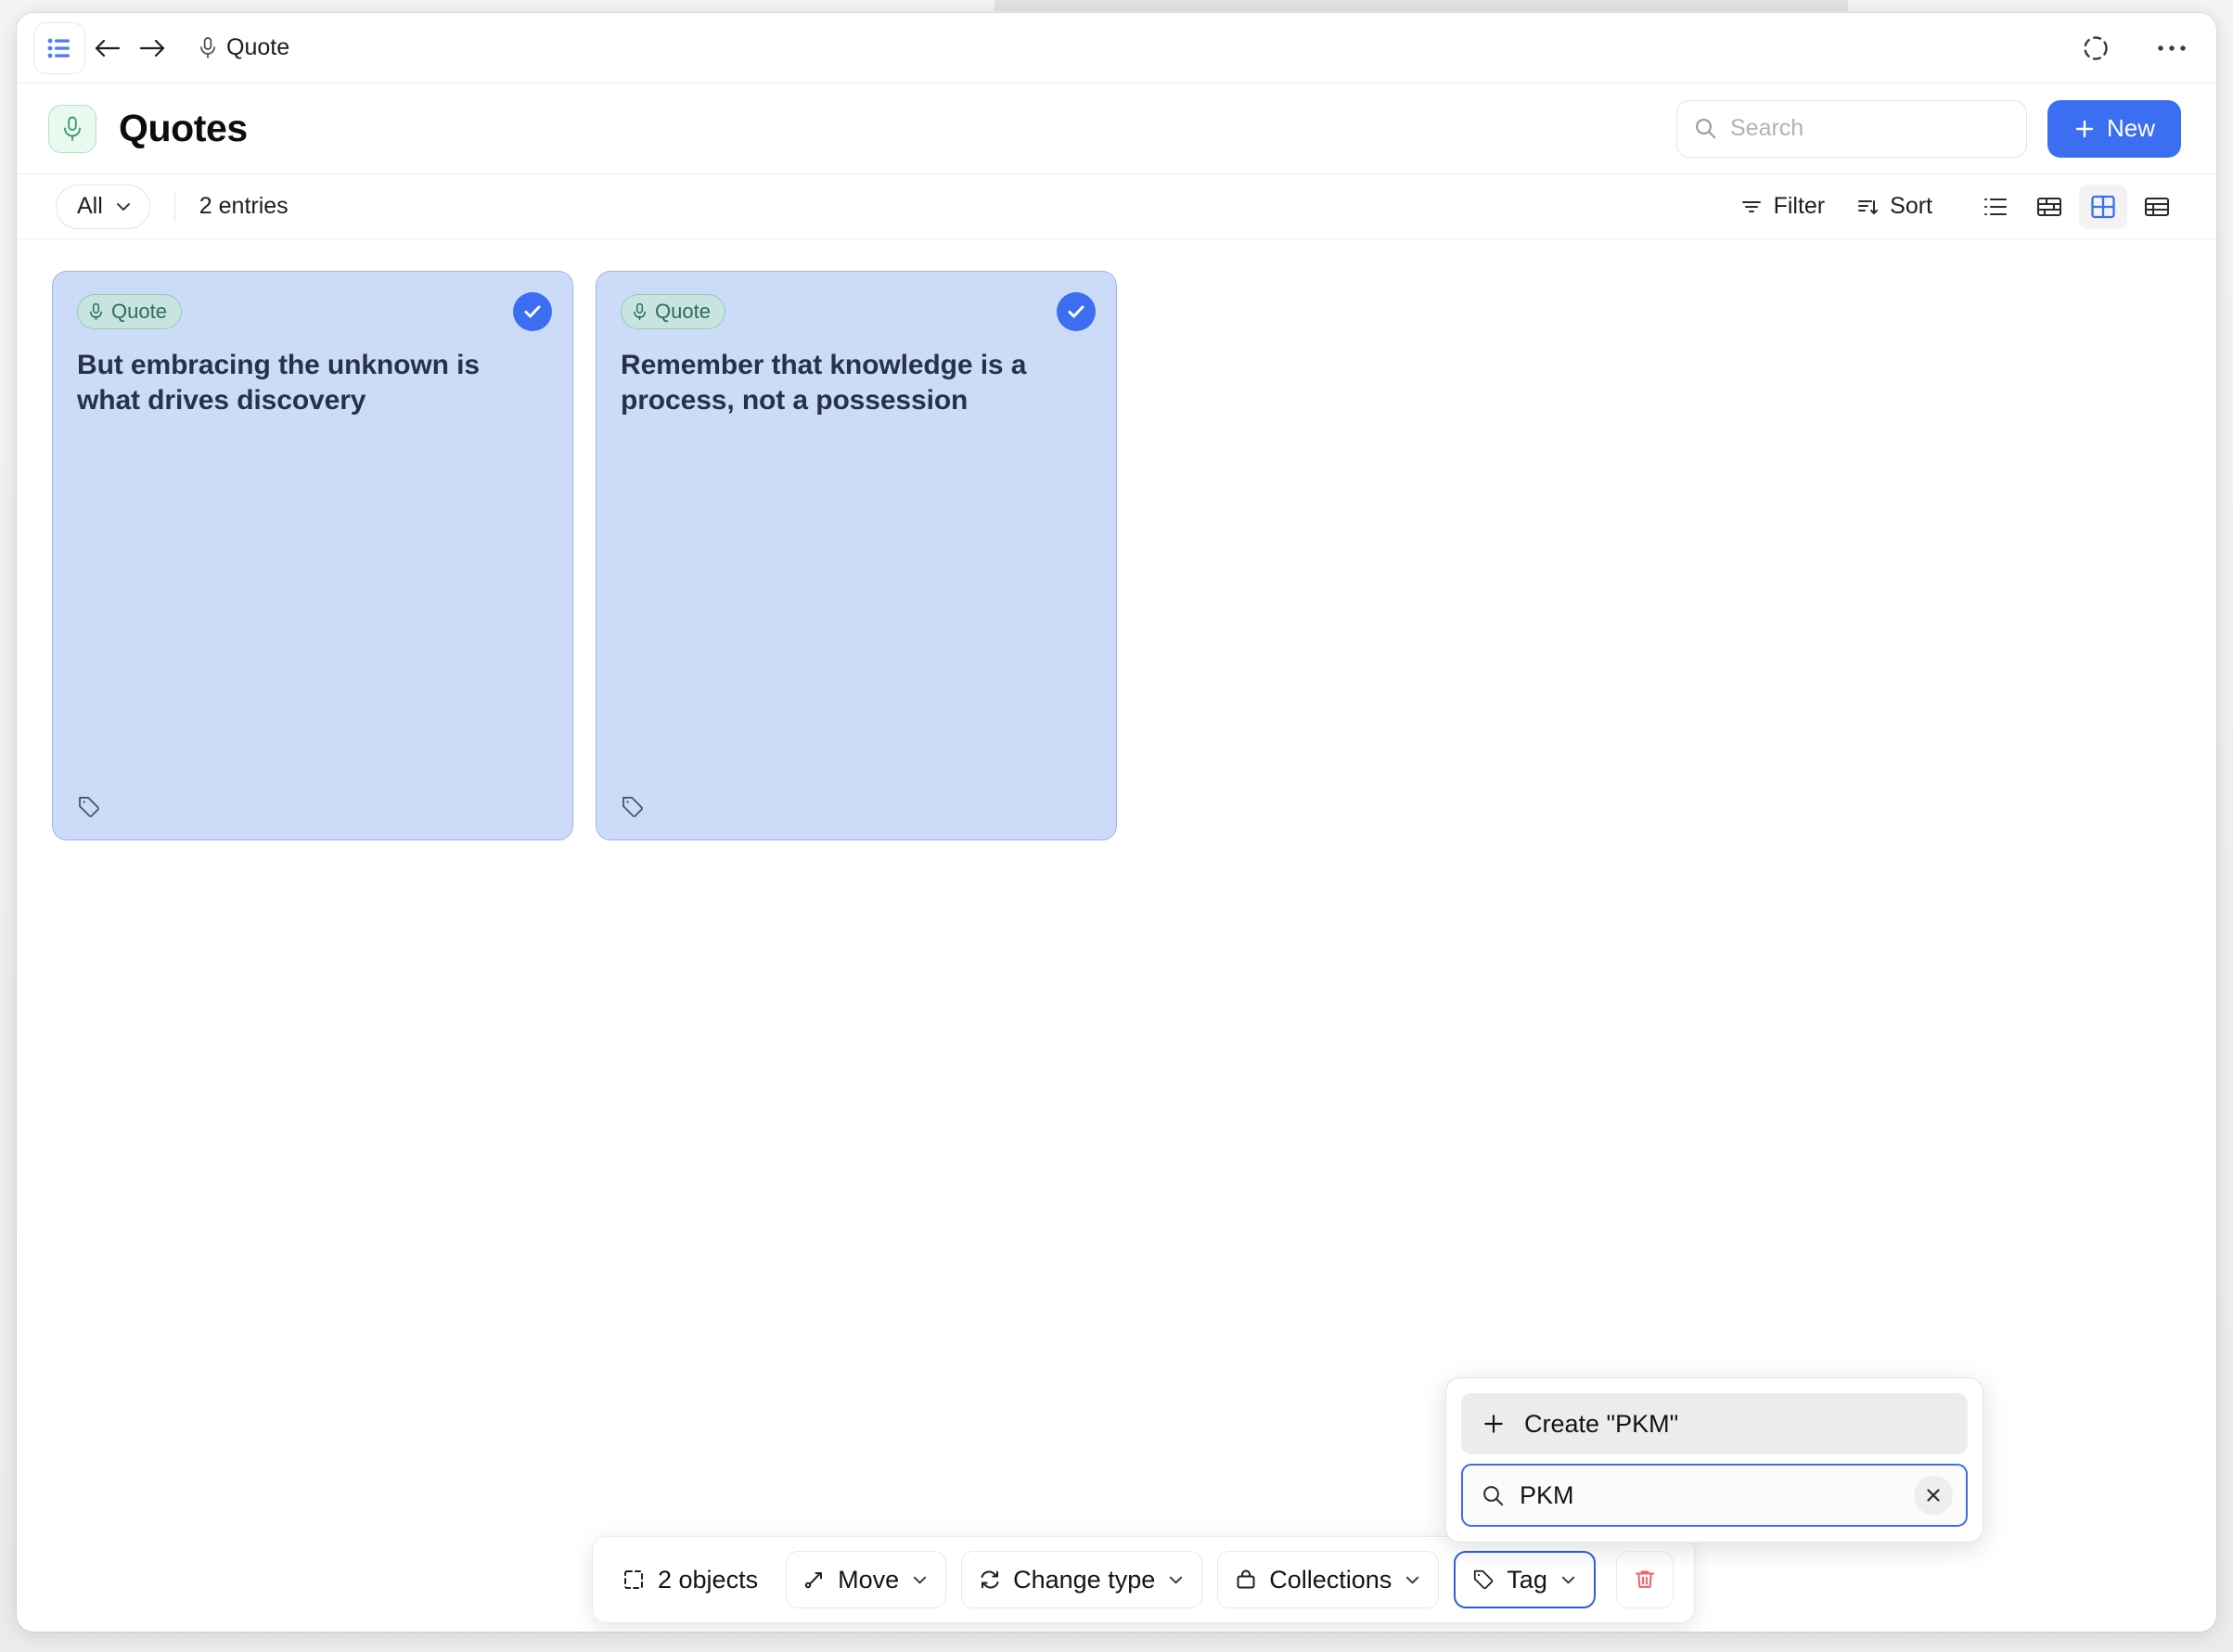 Image resolution: width=2233 pixels, height=1652 pixels. Describe the element at coordinates (633, 1580) in the screenshot. I see `selection-icon` at that location.